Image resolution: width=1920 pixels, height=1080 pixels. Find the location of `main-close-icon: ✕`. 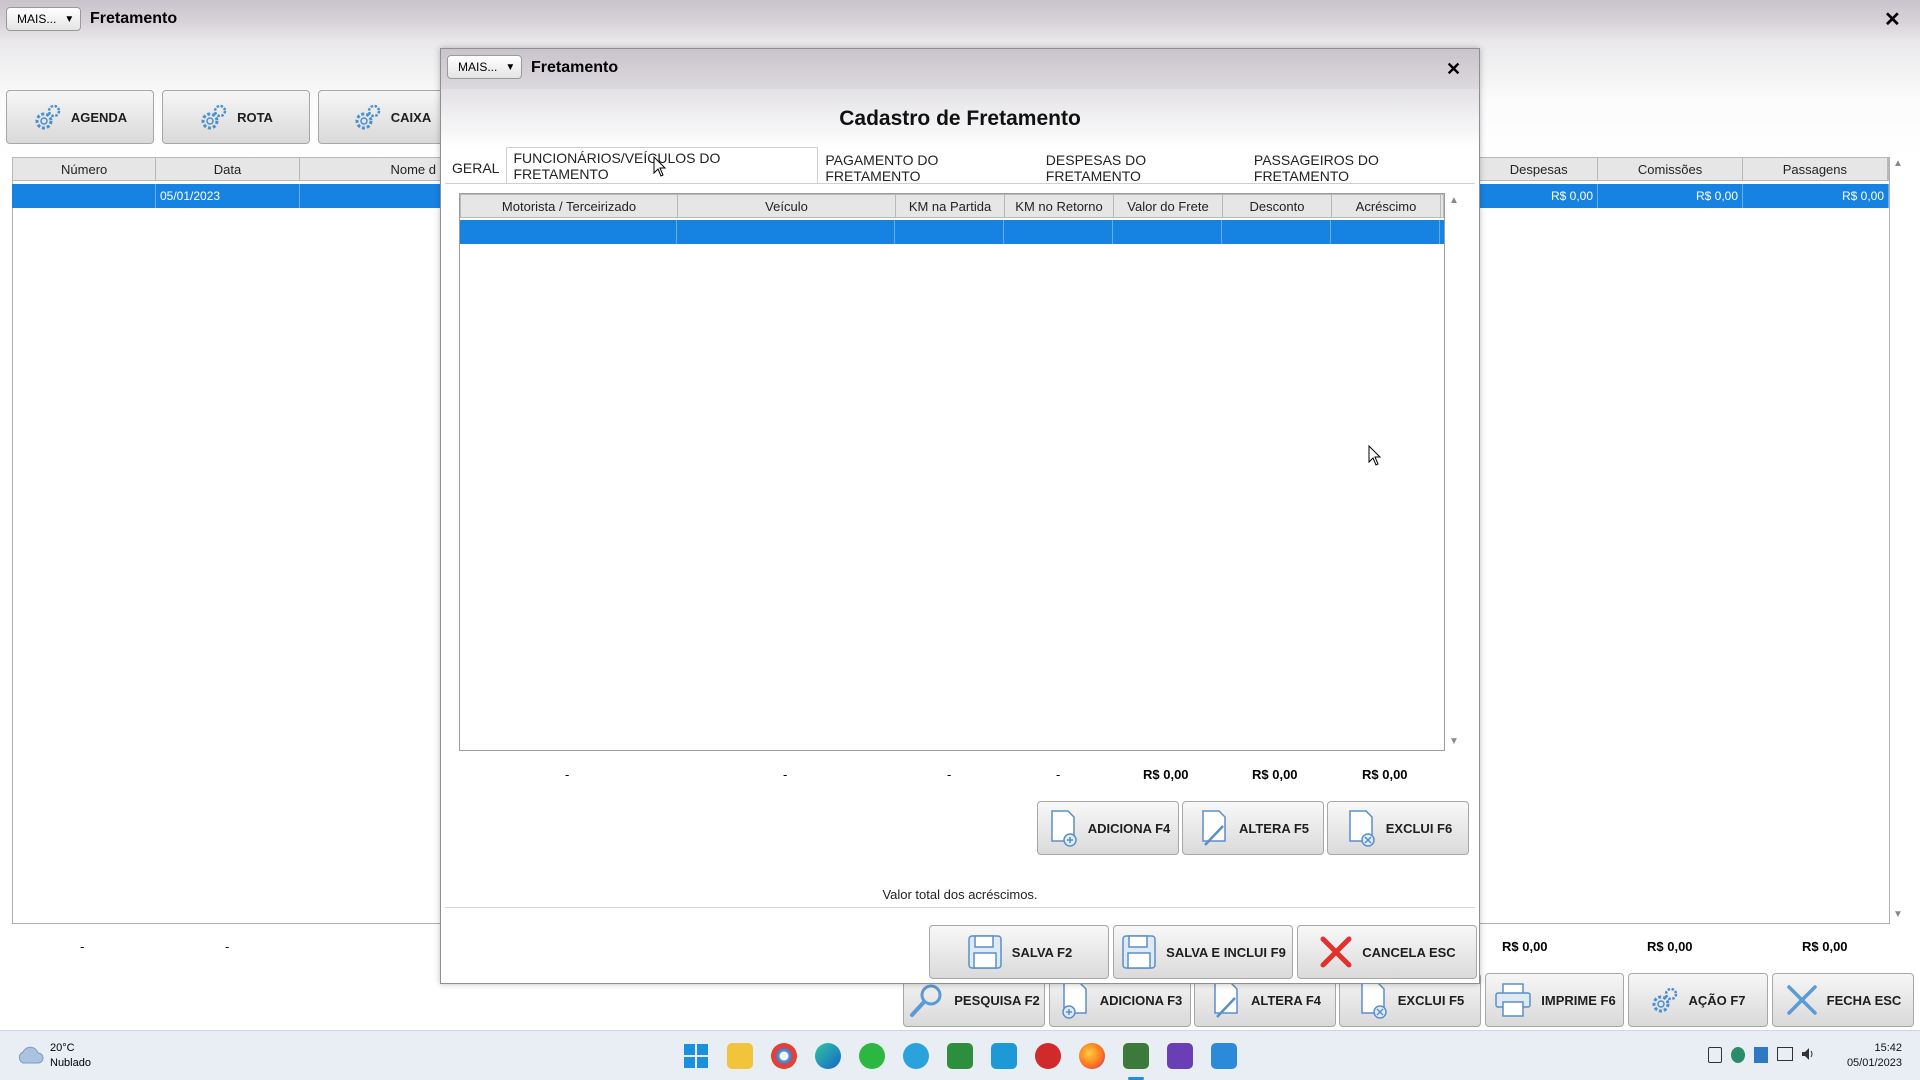

main-close-icon: ✕ is located at coordinates (1892, 20).